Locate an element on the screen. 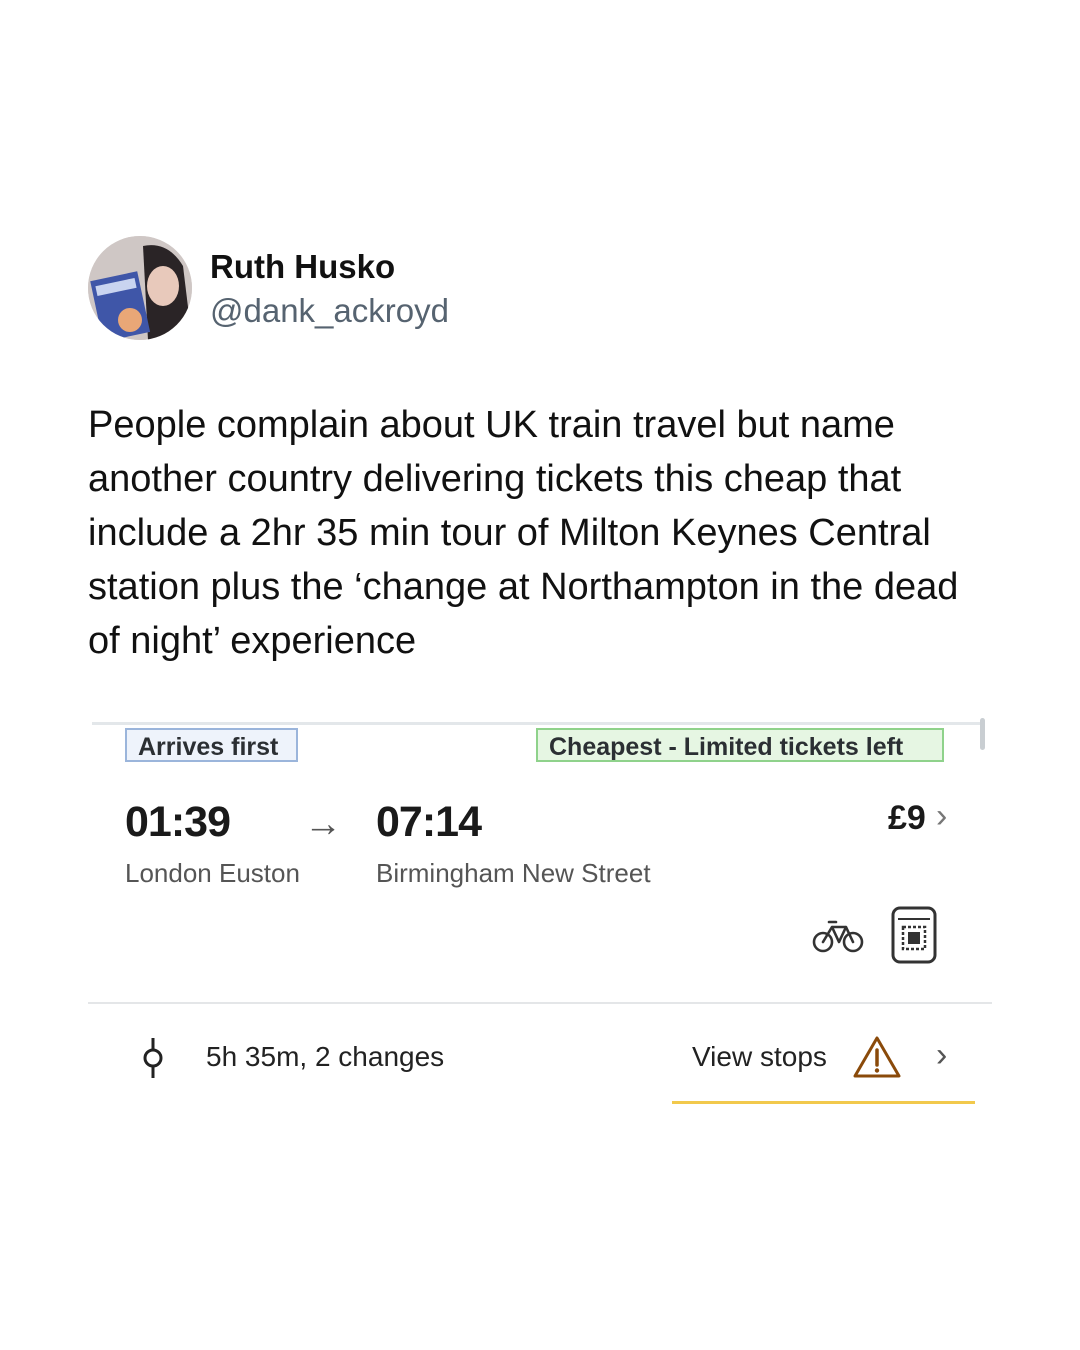  departure-time: 01:39 is located at coordinates (178, 822).